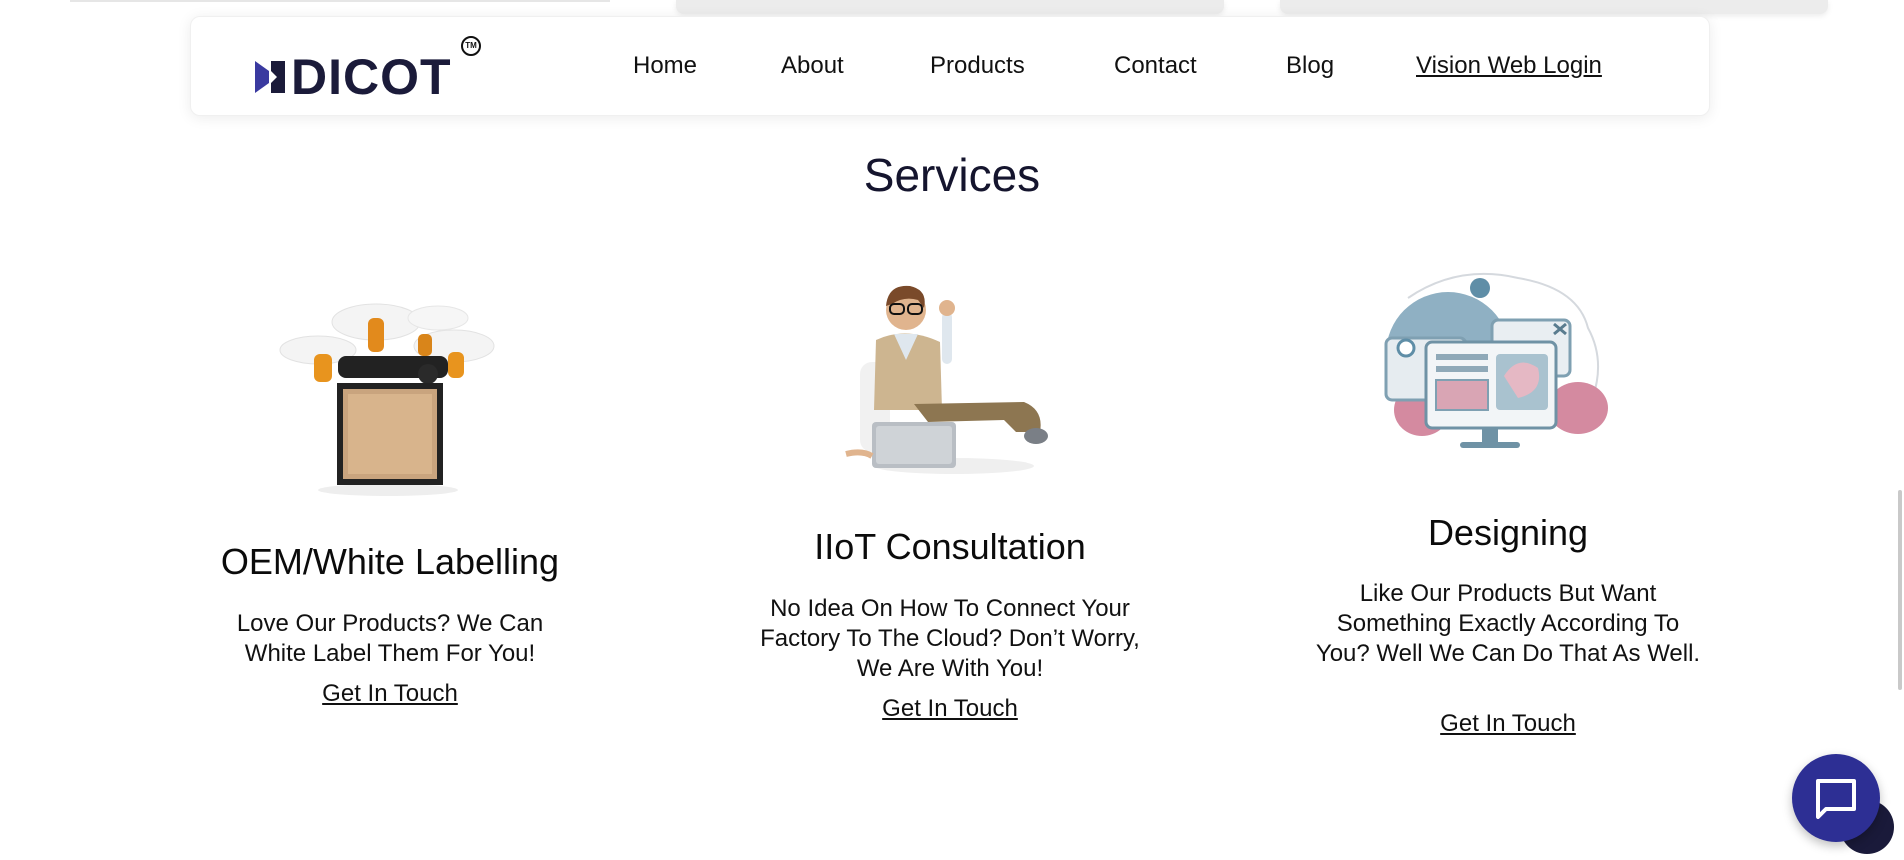 The width and height of the screenshot is (1904, 860). I want to click on get-in-touch-link-oem: Get In Touch, so click(390, 694).